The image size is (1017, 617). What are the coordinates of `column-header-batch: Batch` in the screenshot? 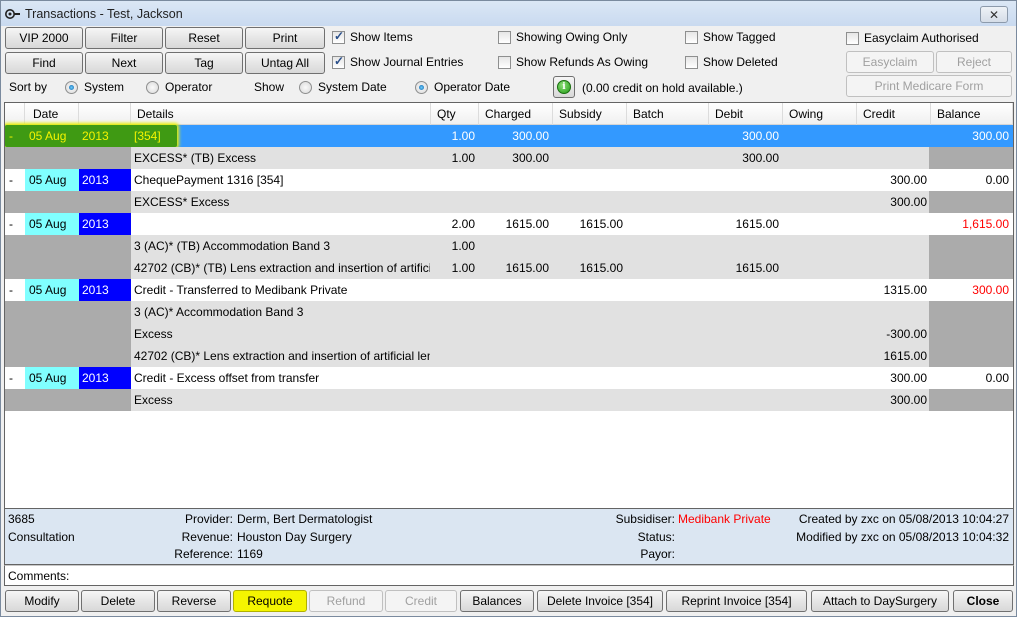 It's located at (668, 114).